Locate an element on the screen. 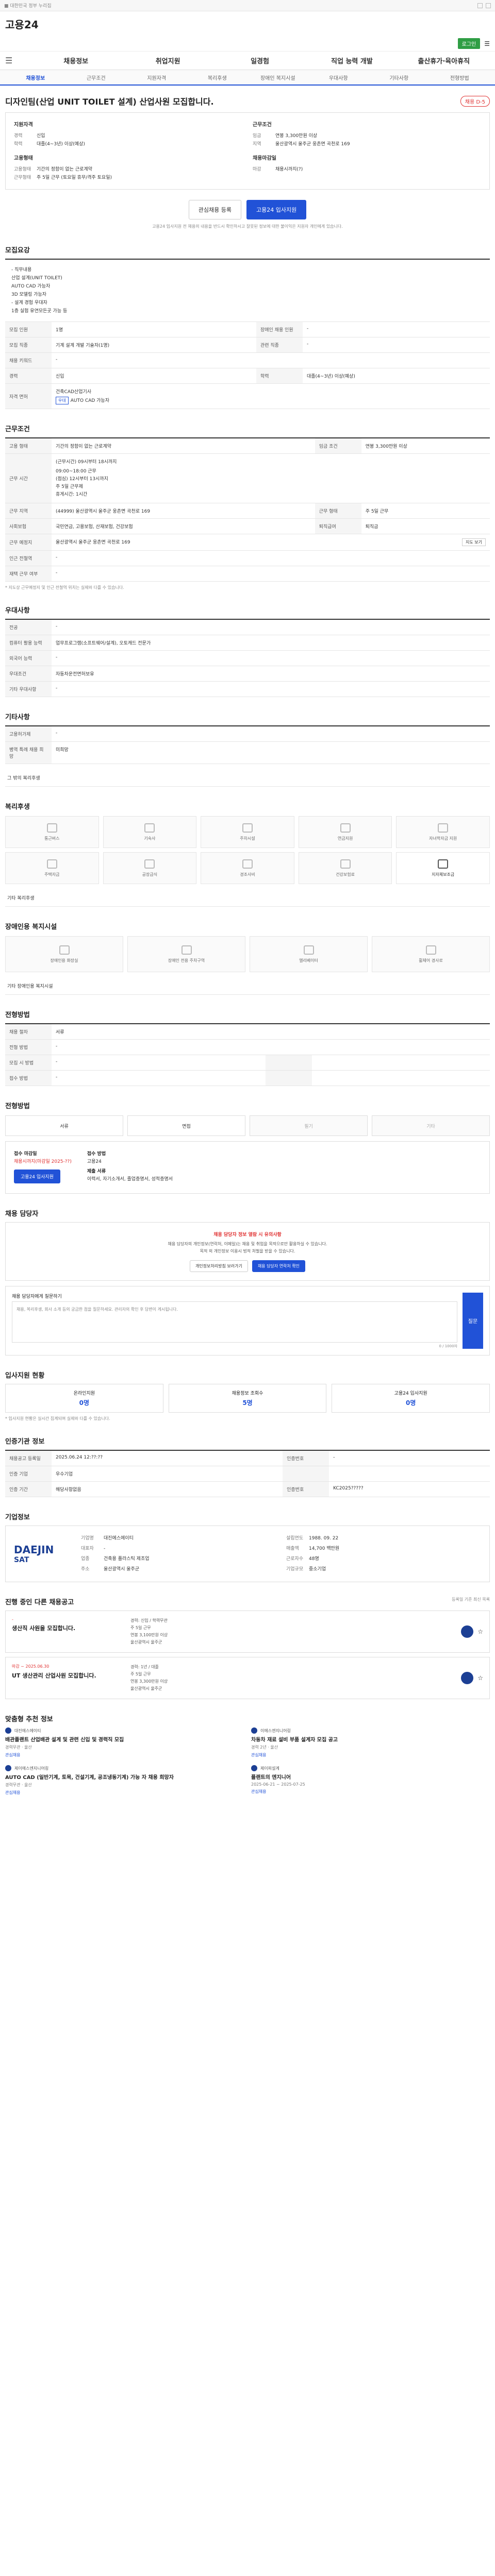 The width and height of the screenshot is (495, 2576). welfare-card: 경조사비 is located at coordinates (247, 868).